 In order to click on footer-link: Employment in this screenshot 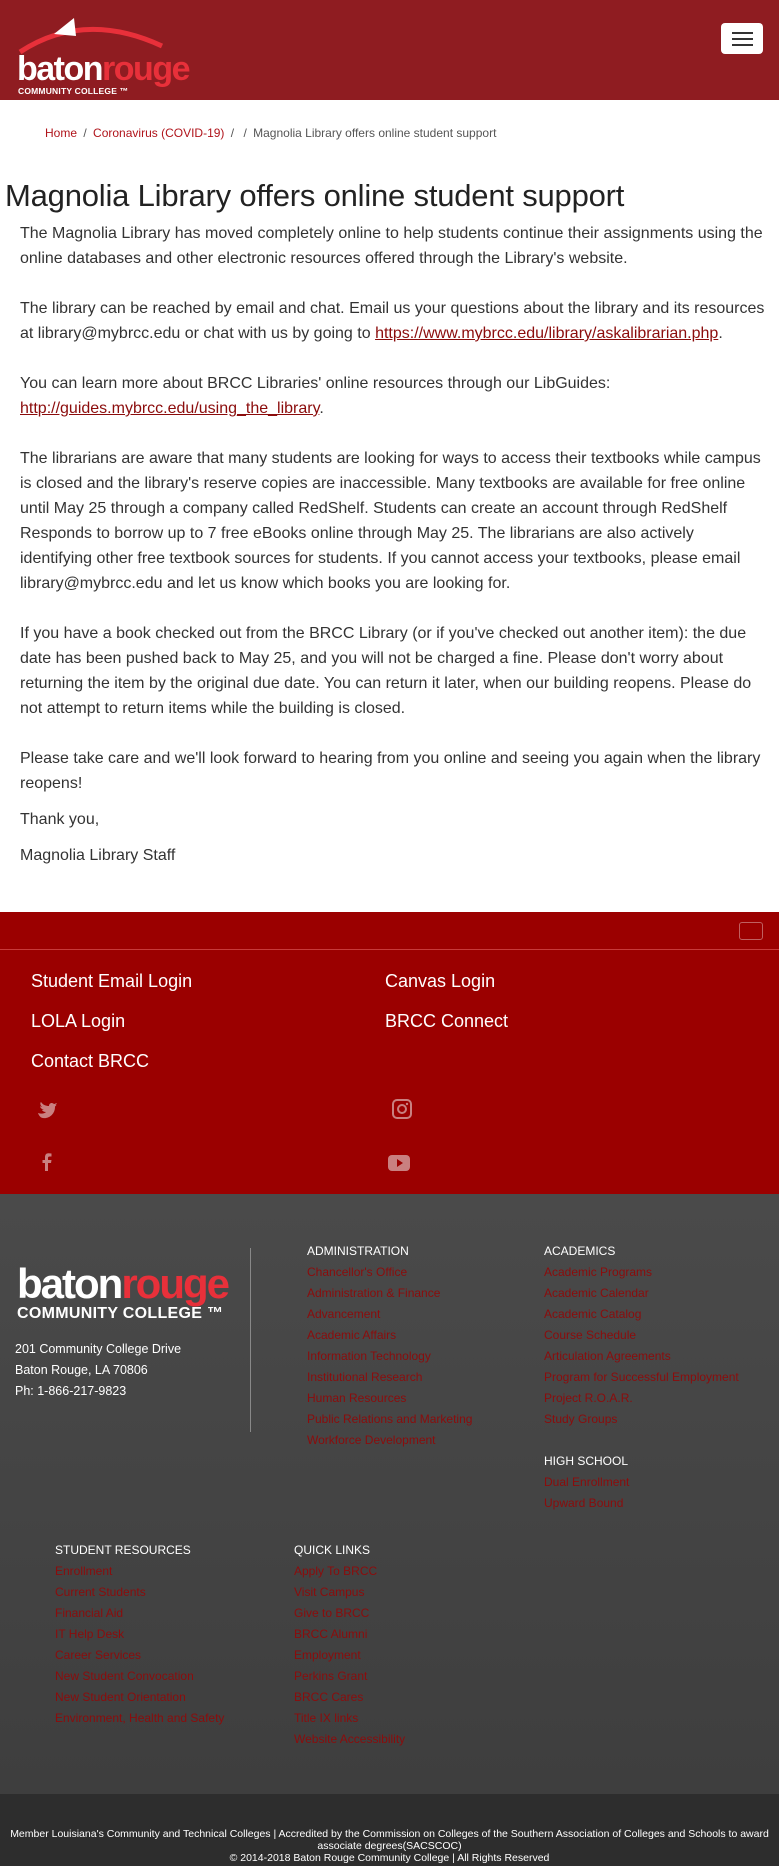, I will do `click(349, 1655)`.